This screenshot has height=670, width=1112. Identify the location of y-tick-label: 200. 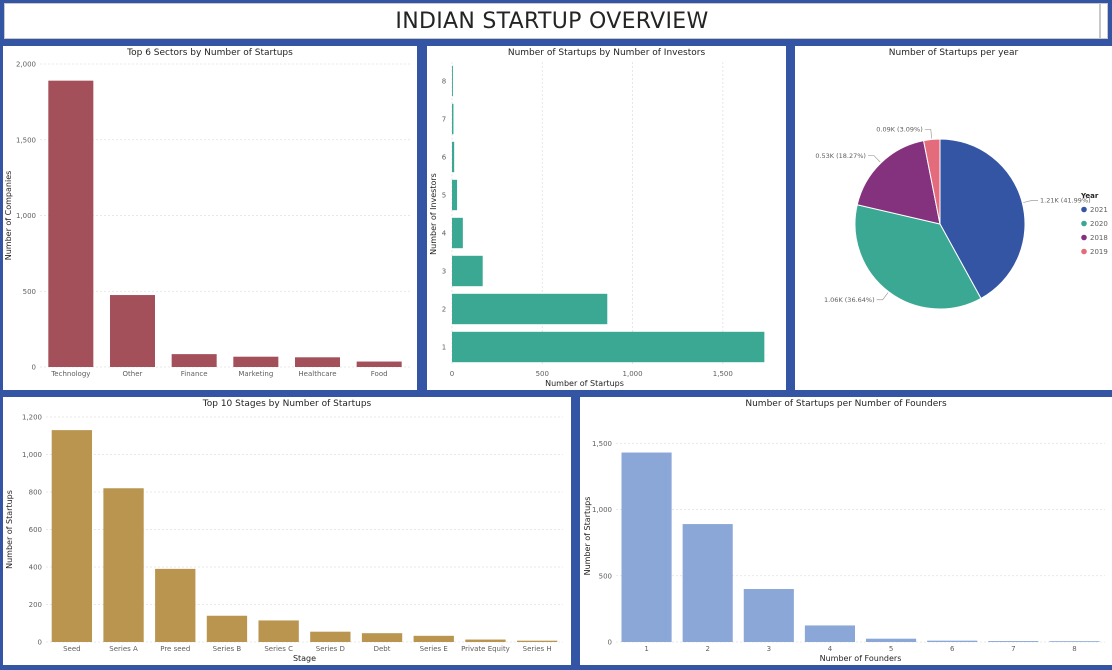
(35, 605).